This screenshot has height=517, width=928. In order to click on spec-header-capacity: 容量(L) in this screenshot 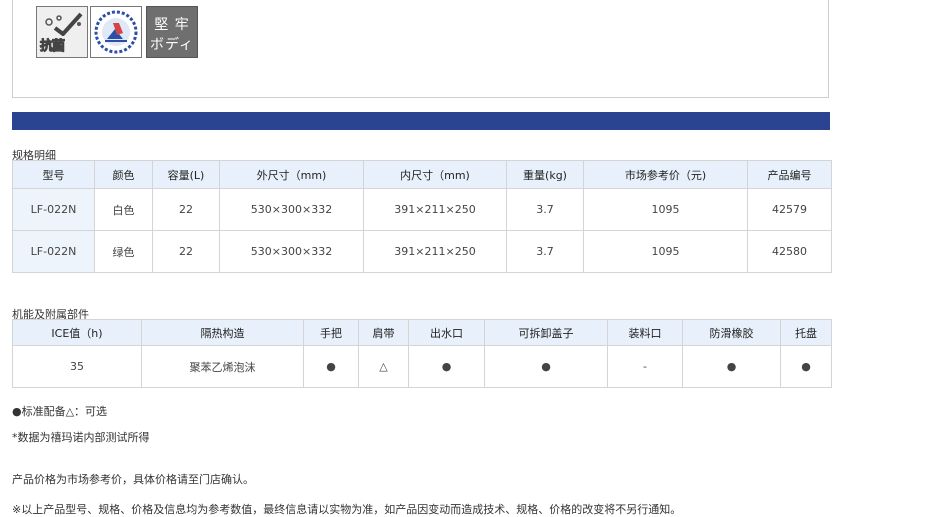, I will do `click(186, 174)`.